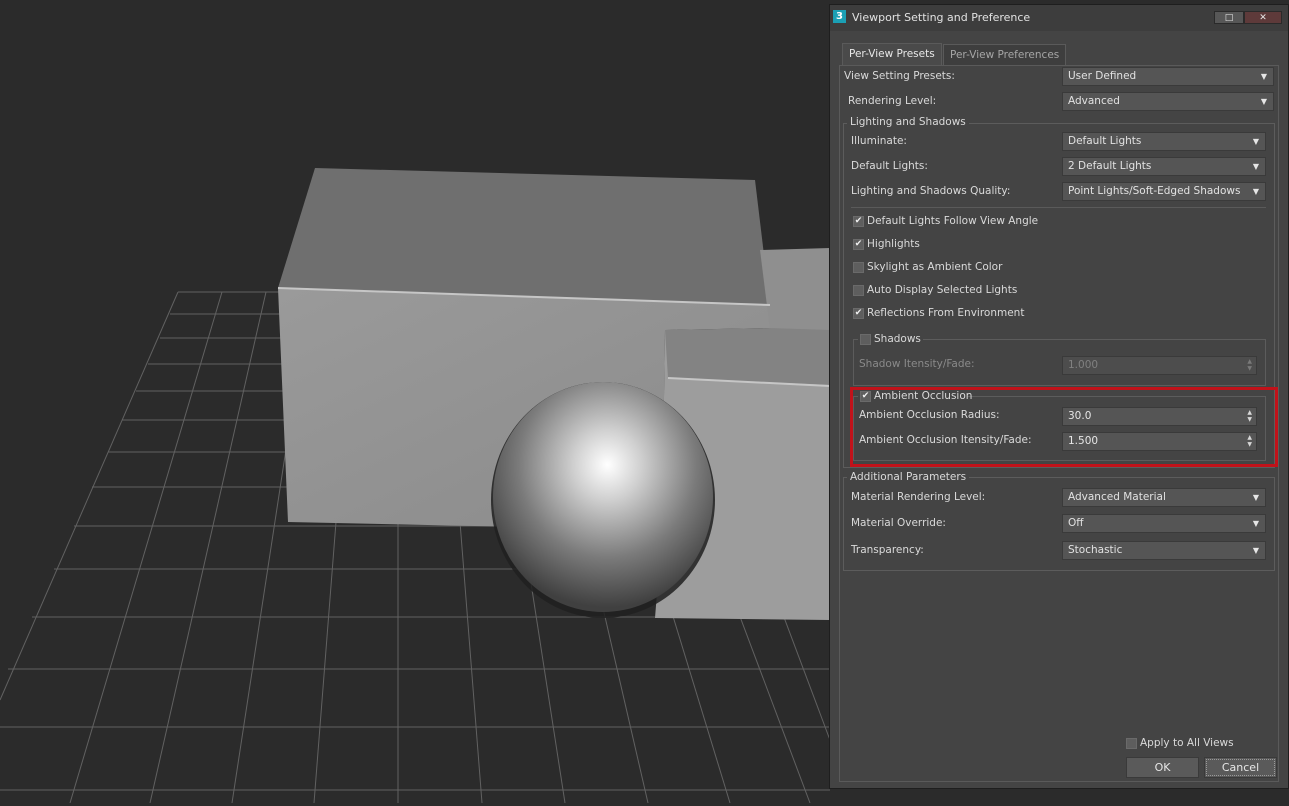 This screenshot has height=806, width=1289. What do you see at coordinates (1164, 523) in the screenshot?
I see `material-override-dropdown: Off ▼` at bounding box center [1164, 523].